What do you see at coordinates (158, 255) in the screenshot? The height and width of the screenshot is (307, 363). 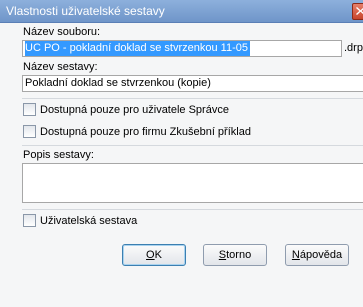 I see `ok-label-rest: K` at bounding box center [158, 255].